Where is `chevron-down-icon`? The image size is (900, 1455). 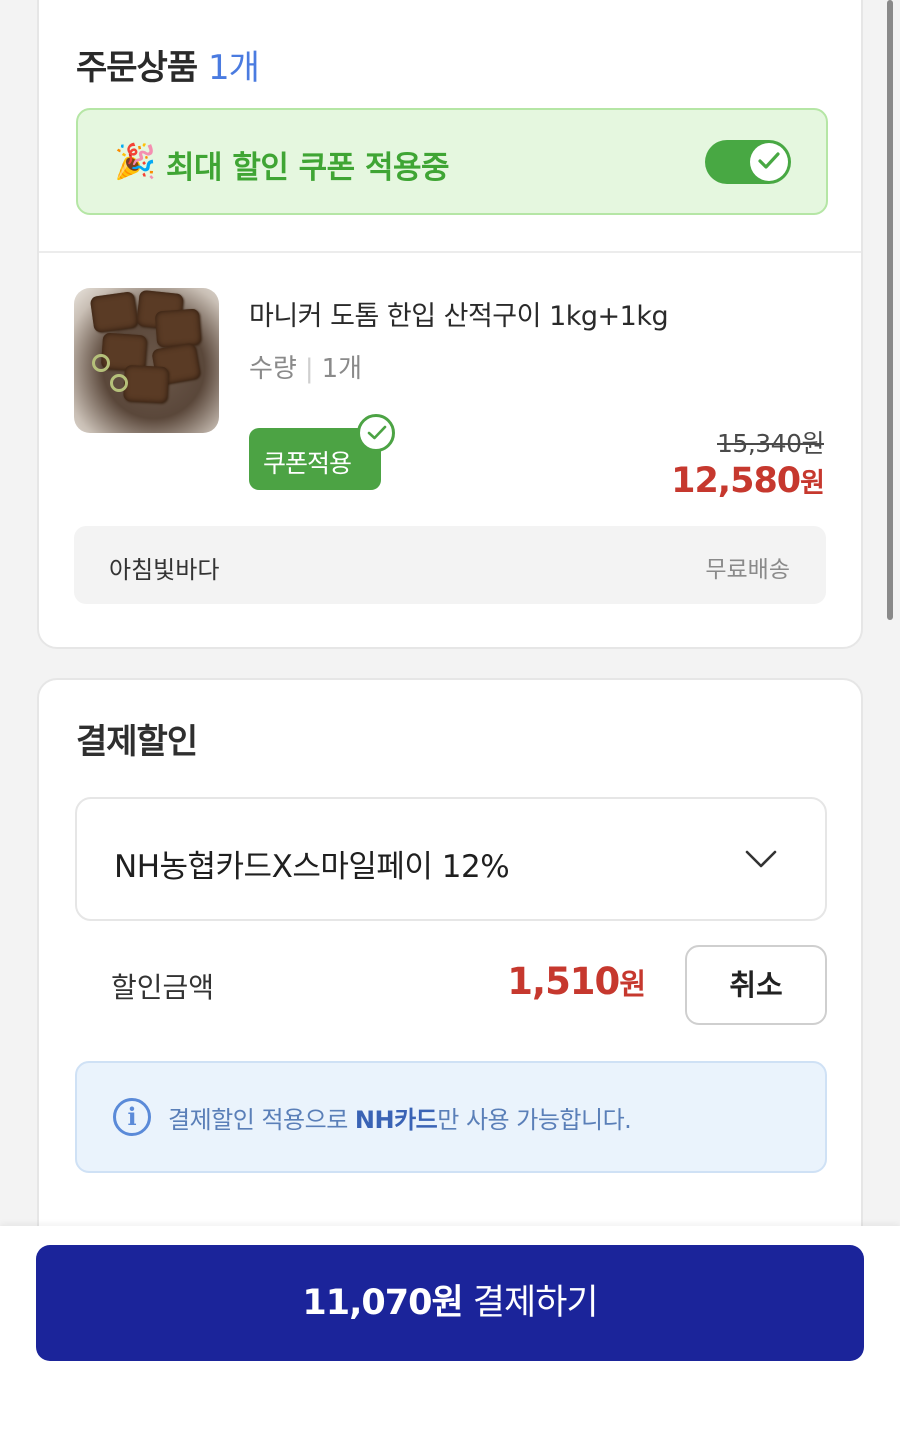
chevron-down-icon is located at coordinates (761, 859).